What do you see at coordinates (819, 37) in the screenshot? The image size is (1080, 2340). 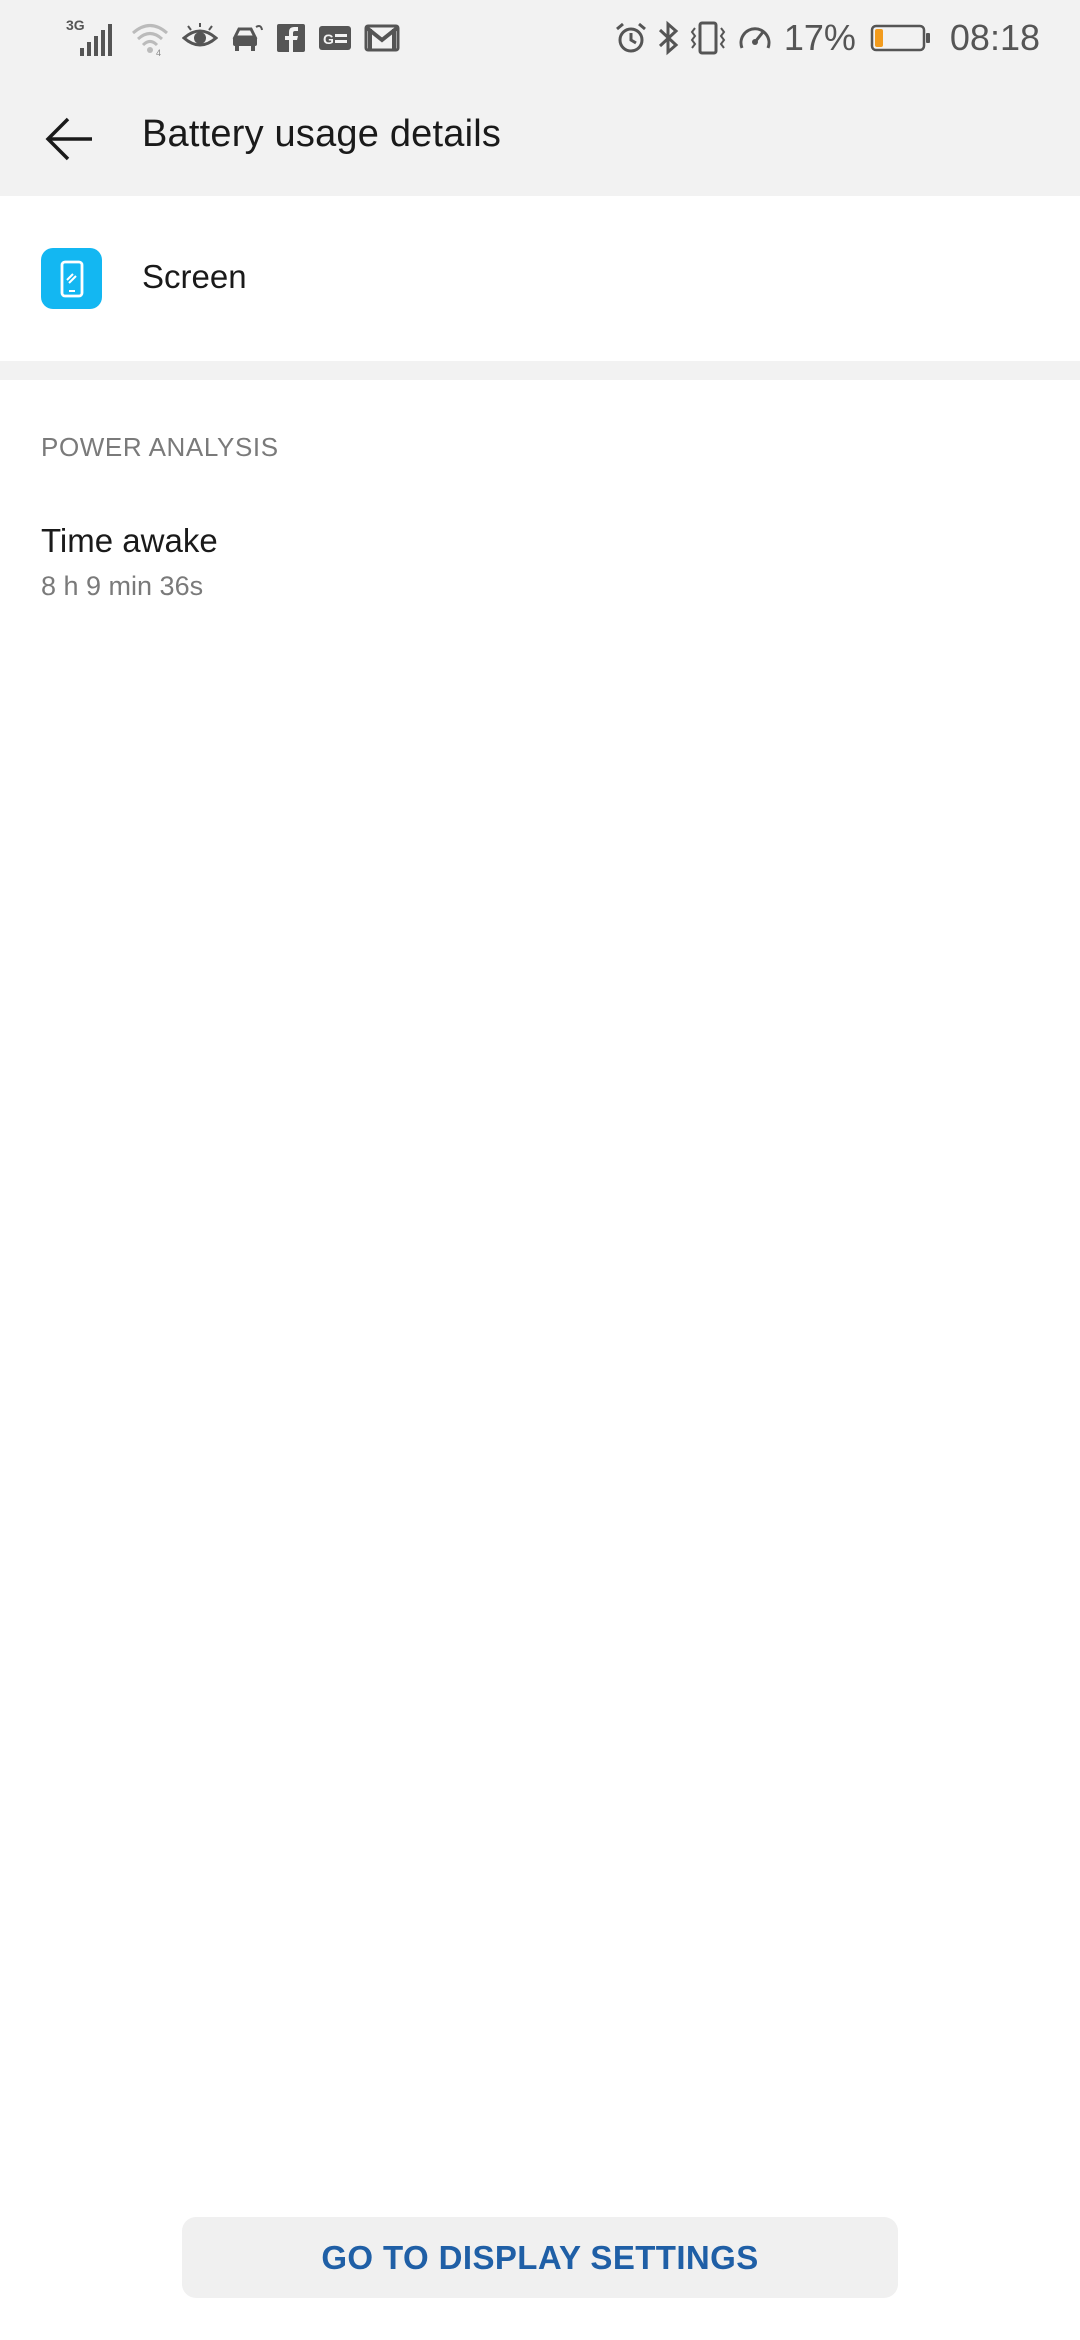 I see `battery-percent: 17%` at bounding box center [819, 37].